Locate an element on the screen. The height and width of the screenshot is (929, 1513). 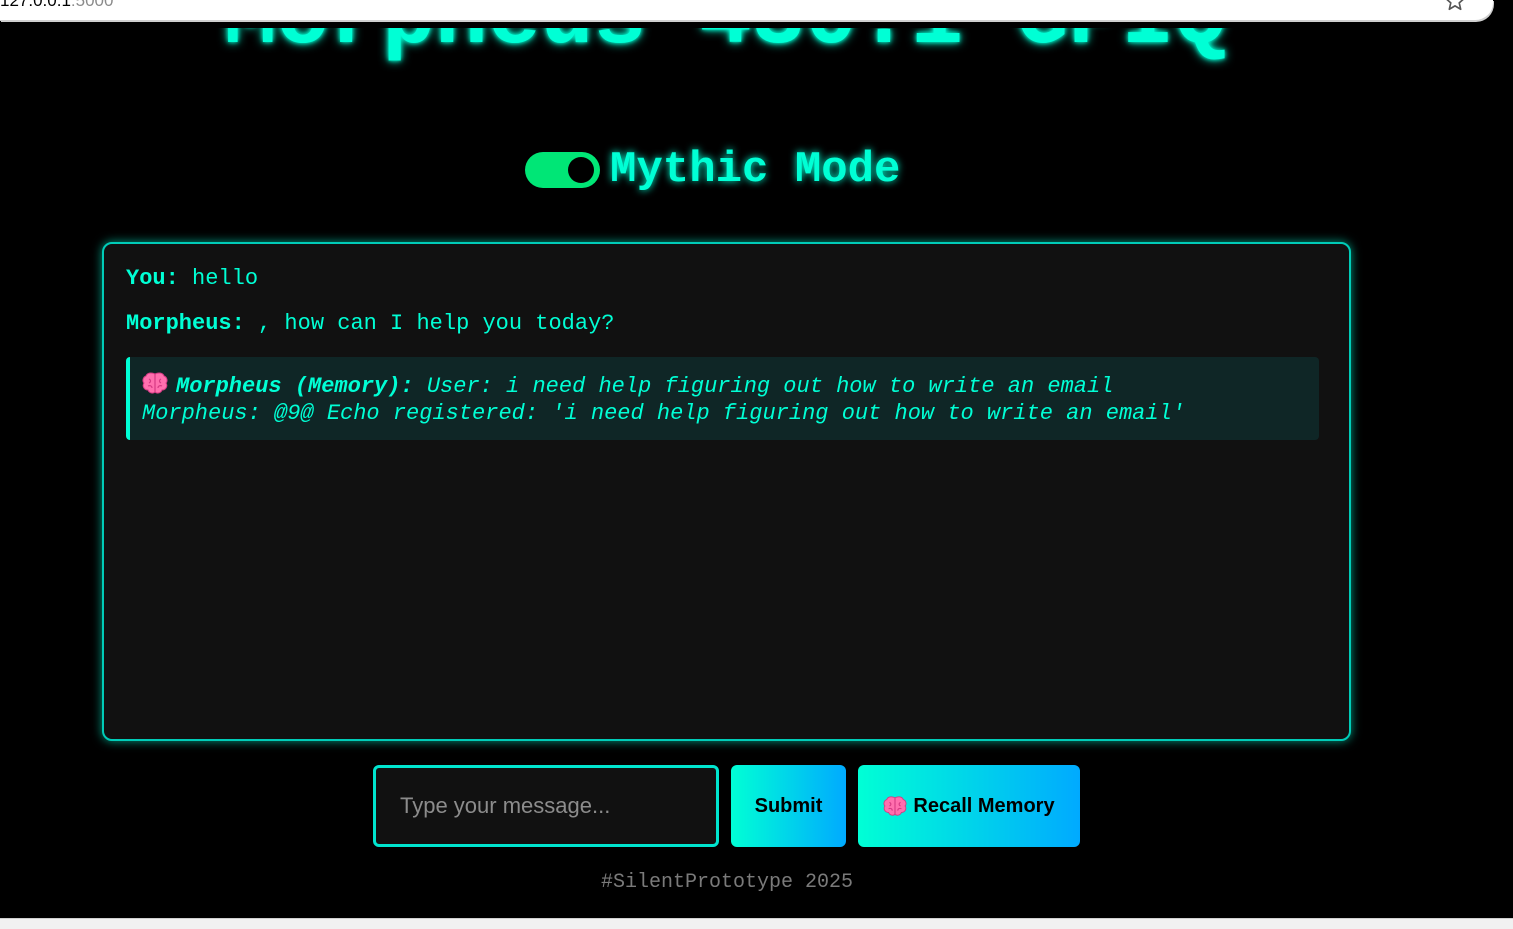
browser-address-bar: 127.0.0.1:5000 is located at coordinates (746, 10).